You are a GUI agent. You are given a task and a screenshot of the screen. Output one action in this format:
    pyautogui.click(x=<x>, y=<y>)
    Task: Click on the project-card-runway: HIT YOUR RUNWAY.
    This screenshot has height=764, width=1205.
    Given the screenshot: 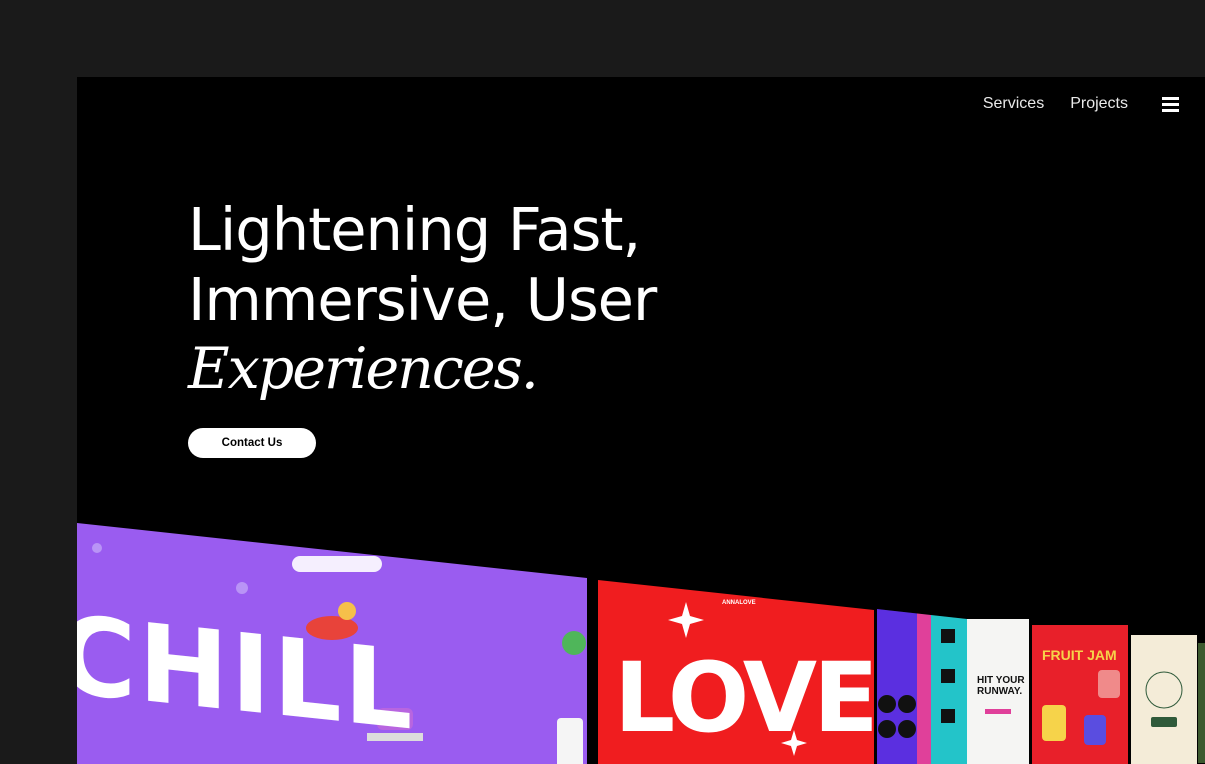 What is the action you would take?
    pyautogui.click(x=998, y=691)
    